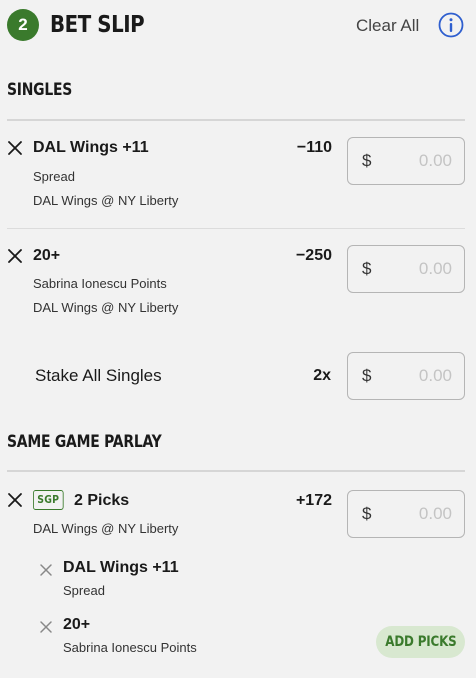  I want to click on info-circle-icon, so click(451, 25).